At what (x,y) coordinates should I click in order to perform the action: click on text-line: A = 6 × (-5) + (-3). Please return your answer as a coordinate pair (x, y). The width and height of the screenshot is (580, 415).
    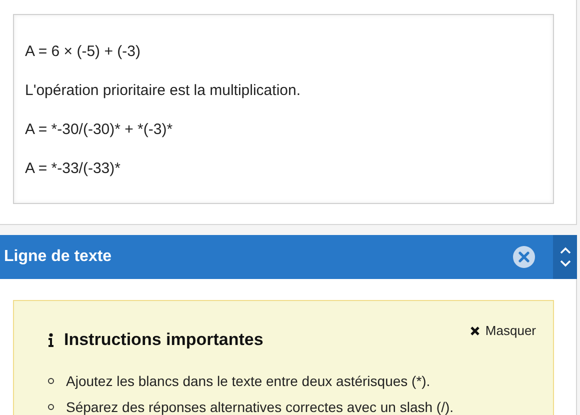
    Looking at the image, I should click on (83, 52).